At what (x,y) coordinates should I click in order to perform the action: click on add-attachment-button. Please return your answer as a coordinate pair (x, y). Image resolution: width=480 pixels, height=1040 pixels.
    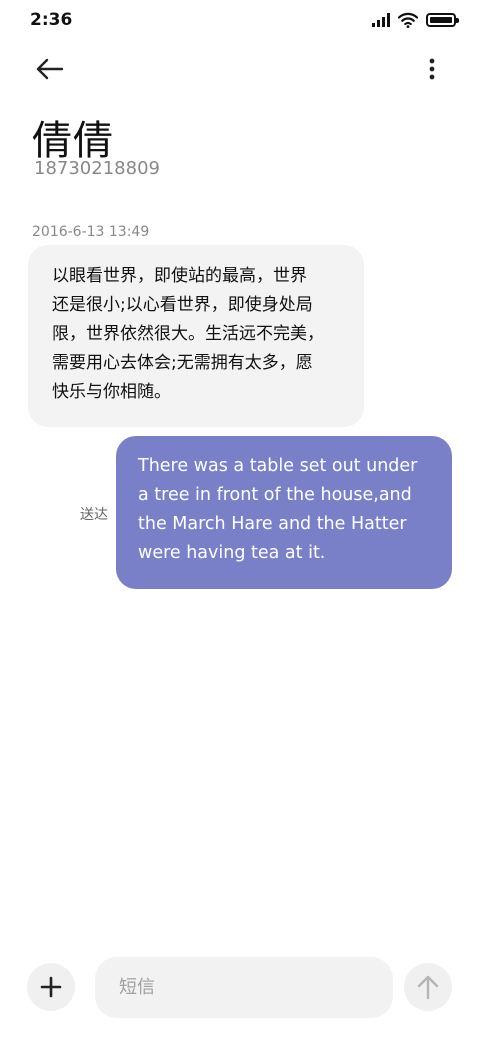
    Looking at the image, I should click on (51, 987).